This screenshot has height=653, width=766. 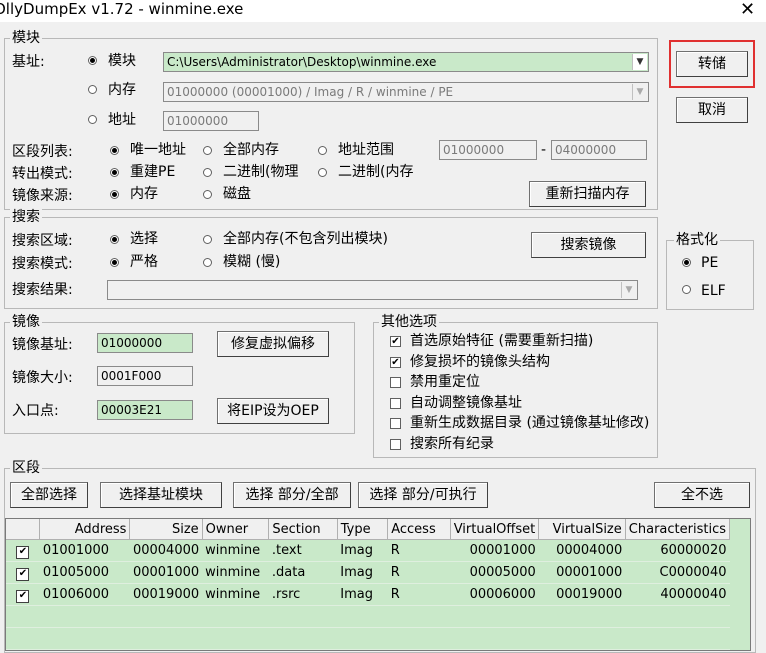 I want to click on table-cell: Imag, so click(x=362, y=550).